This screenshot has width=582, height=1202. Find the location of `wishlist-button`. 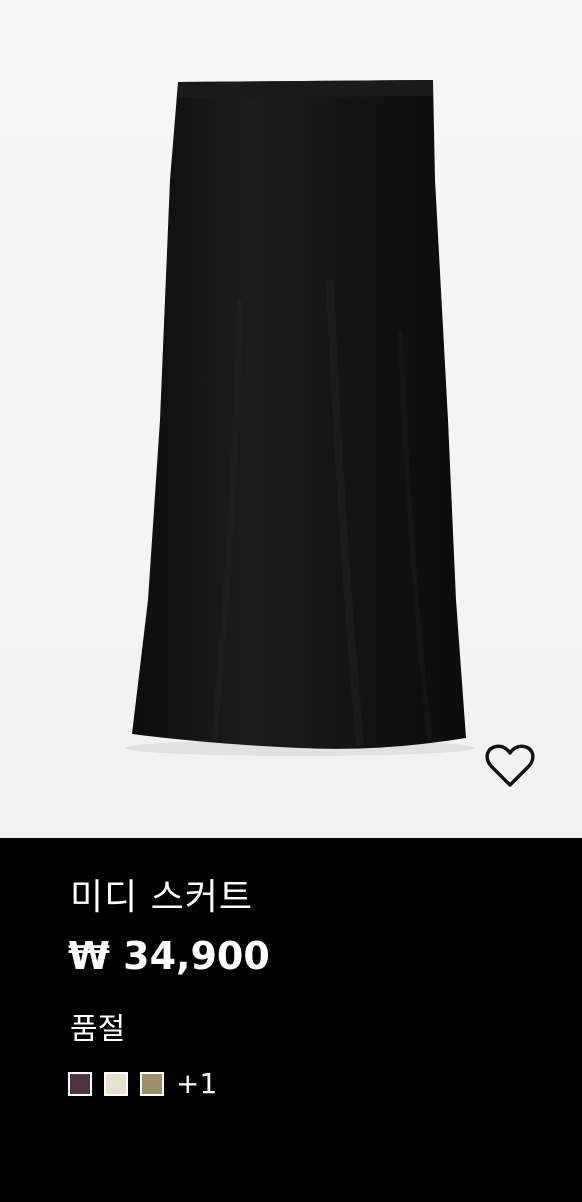

wishlist-button is located at coordinates (510, 766).